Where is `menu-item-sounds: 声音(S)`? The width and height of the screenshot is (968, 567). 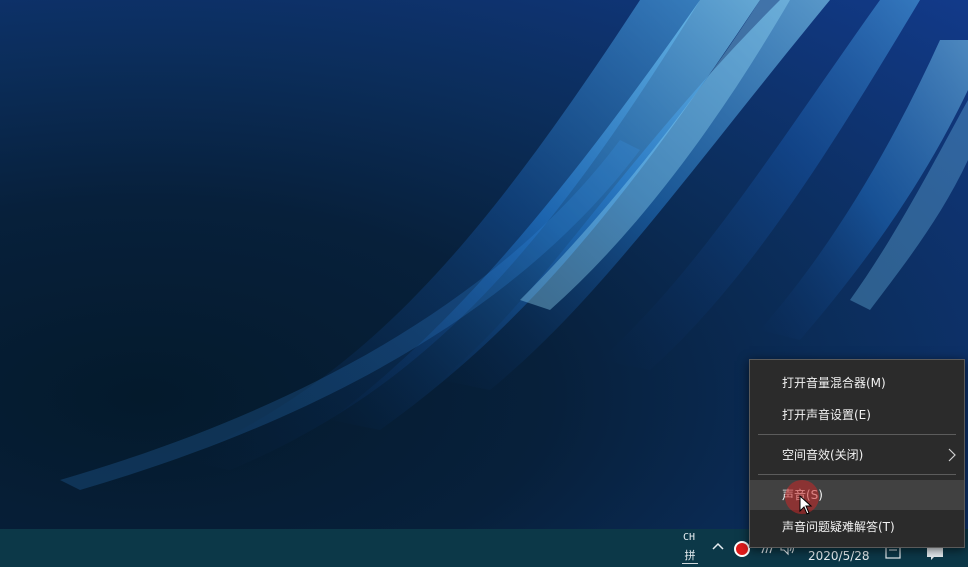
menu-item-sounds: 声音(S) is located at coordinates (857, 495).